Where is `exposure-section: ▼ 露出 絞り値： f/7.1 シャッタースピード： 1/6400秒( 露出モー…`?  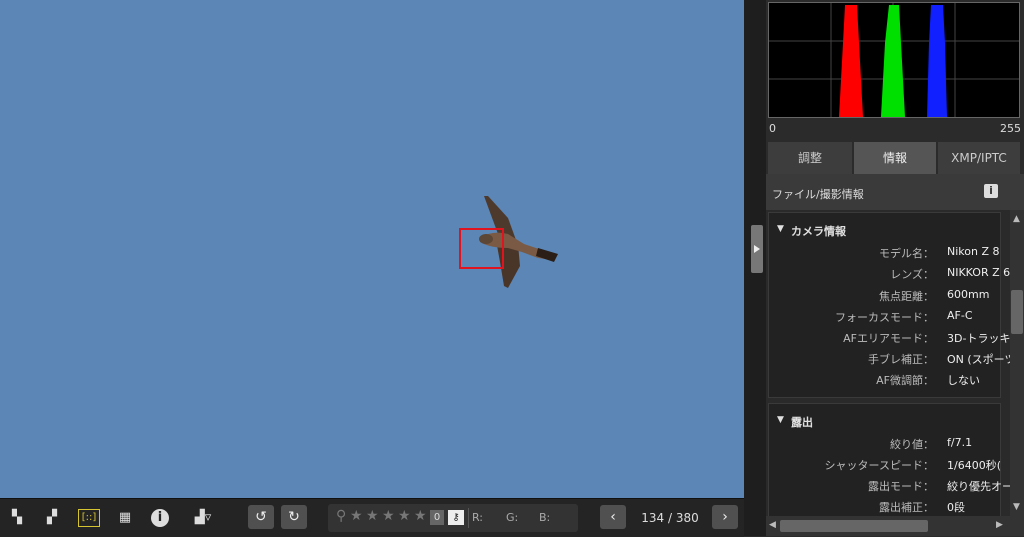 exposure-section: ▼ 露出 絞り値： f/7.1 シャッタースピード： 1/6400秒( 露出モー… is located at coordinates (889, 459).